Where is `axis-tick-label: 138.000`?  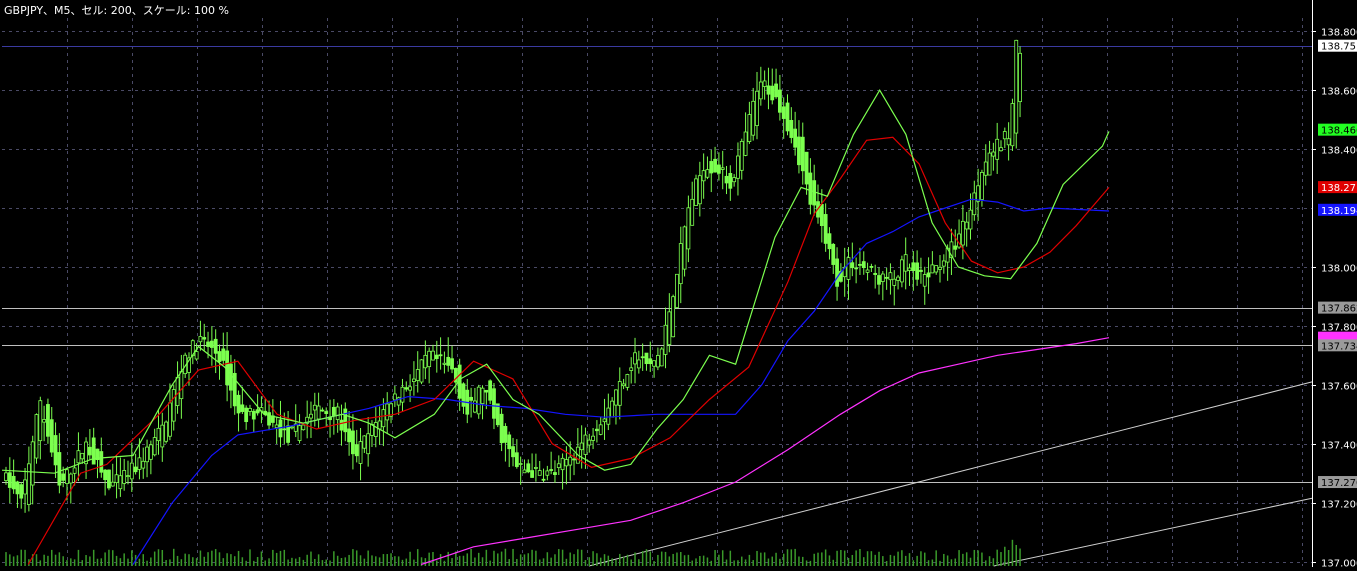
axis-tick-label: 138.000 is located at coordinates (1339, 269).